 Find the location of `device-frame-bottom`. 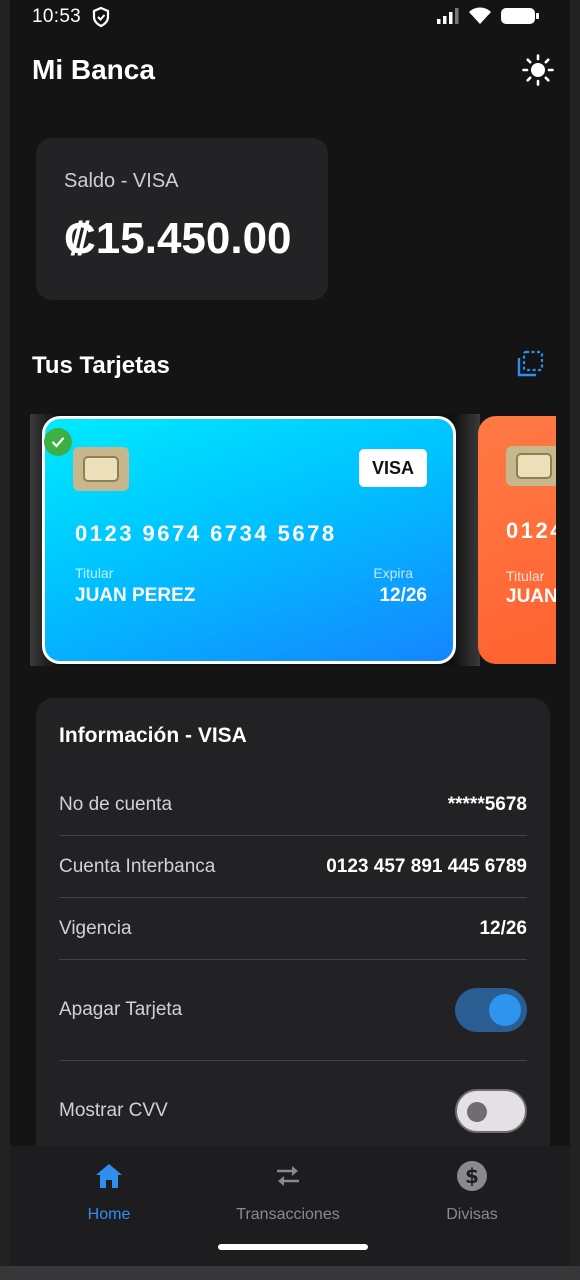

device-frame-bottom is located at coordinates (290, 1273).